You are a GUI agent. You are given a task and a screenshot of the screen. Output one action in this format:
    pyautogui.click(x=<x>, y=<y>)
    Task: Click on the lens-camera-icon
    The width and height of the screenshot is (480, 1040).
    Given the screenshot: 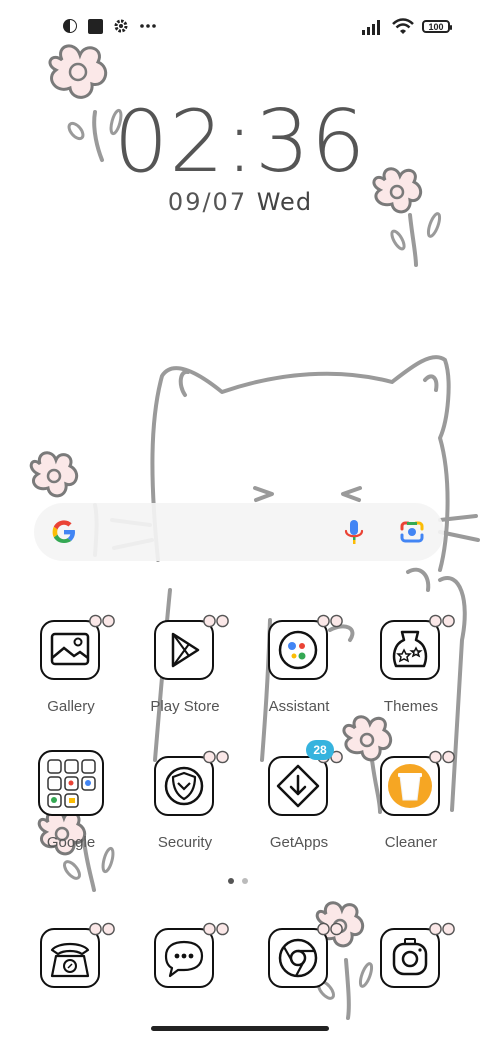 What is the action you would take?
    pyautogui.click(x=412, y=532)
    